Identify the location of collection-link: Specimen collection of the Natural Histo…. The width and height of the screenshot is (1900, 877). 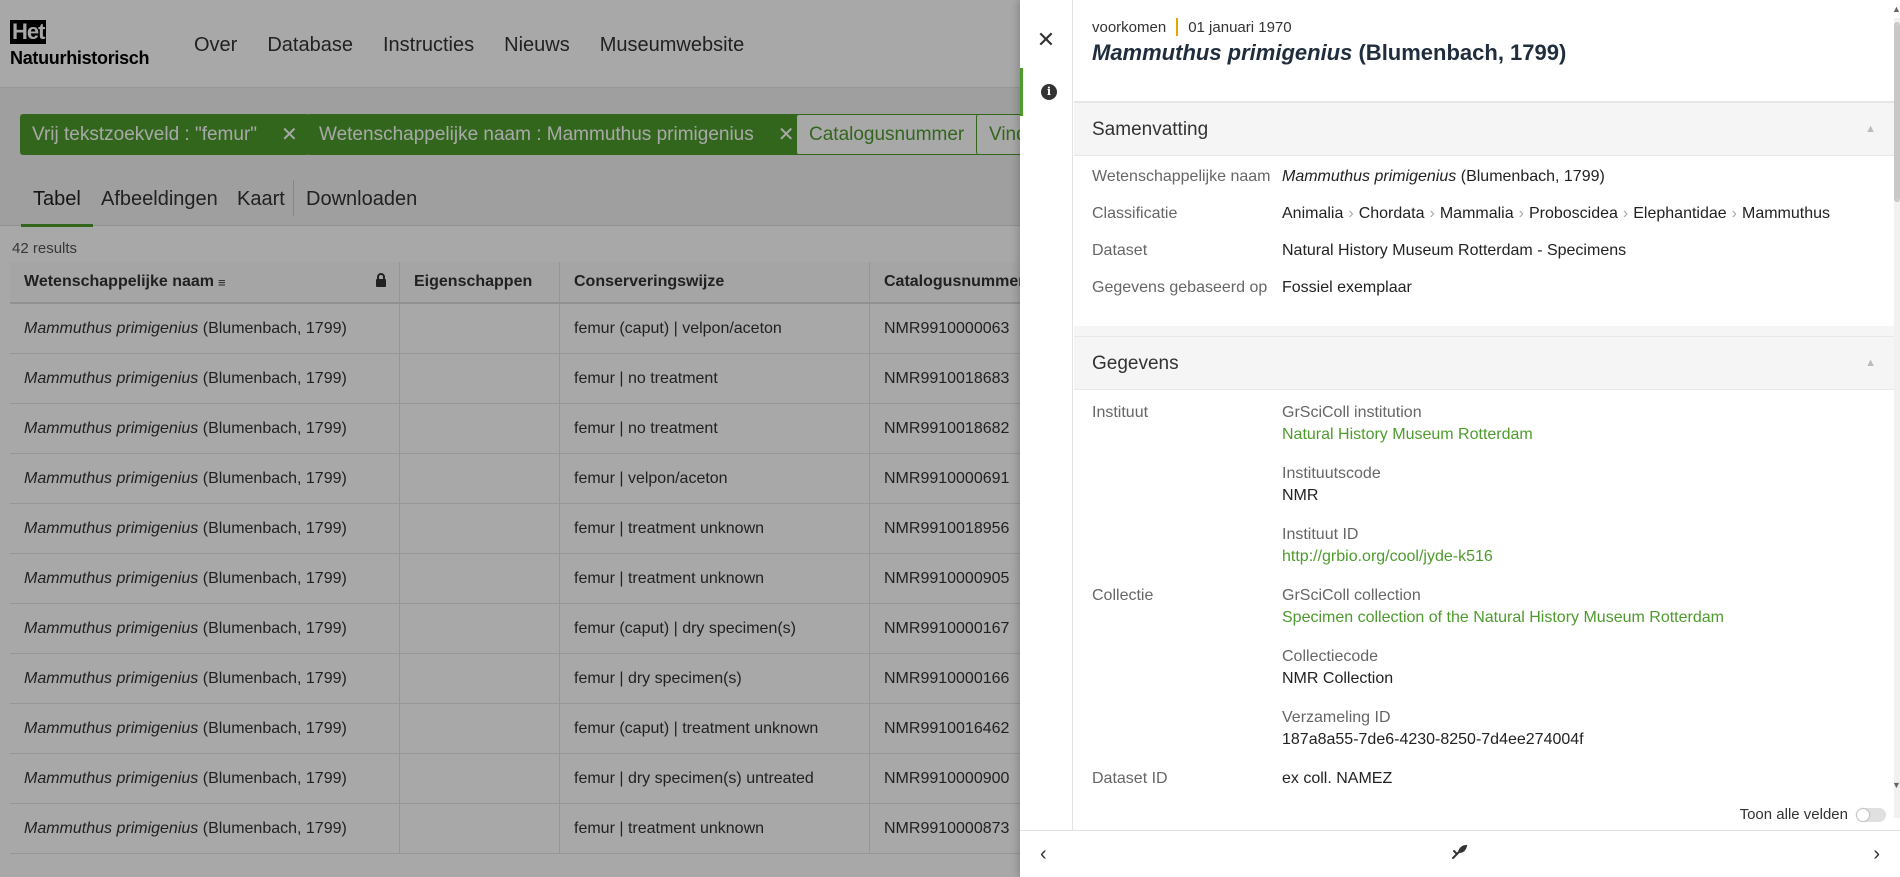
(1503, 618).